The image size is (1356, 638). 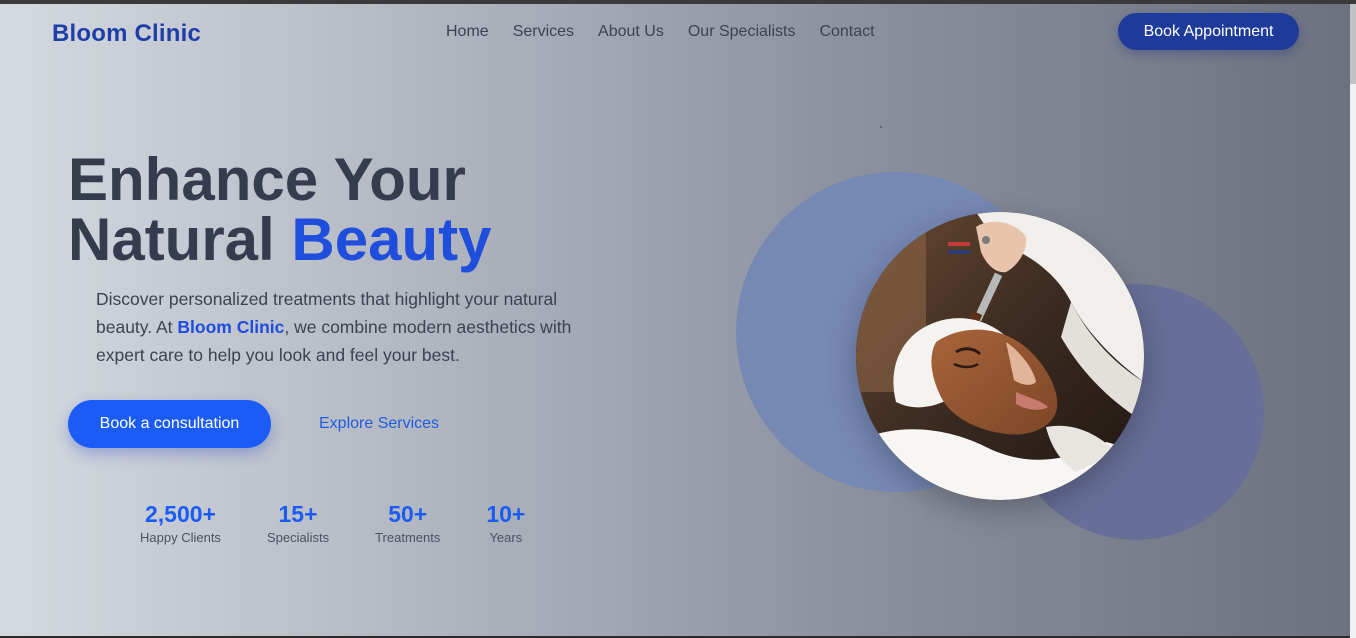 What do you see at coordinates (180, 537) in the screenshot?
I see `stat-label: Happy Clients` at bounding box center [180, 537].